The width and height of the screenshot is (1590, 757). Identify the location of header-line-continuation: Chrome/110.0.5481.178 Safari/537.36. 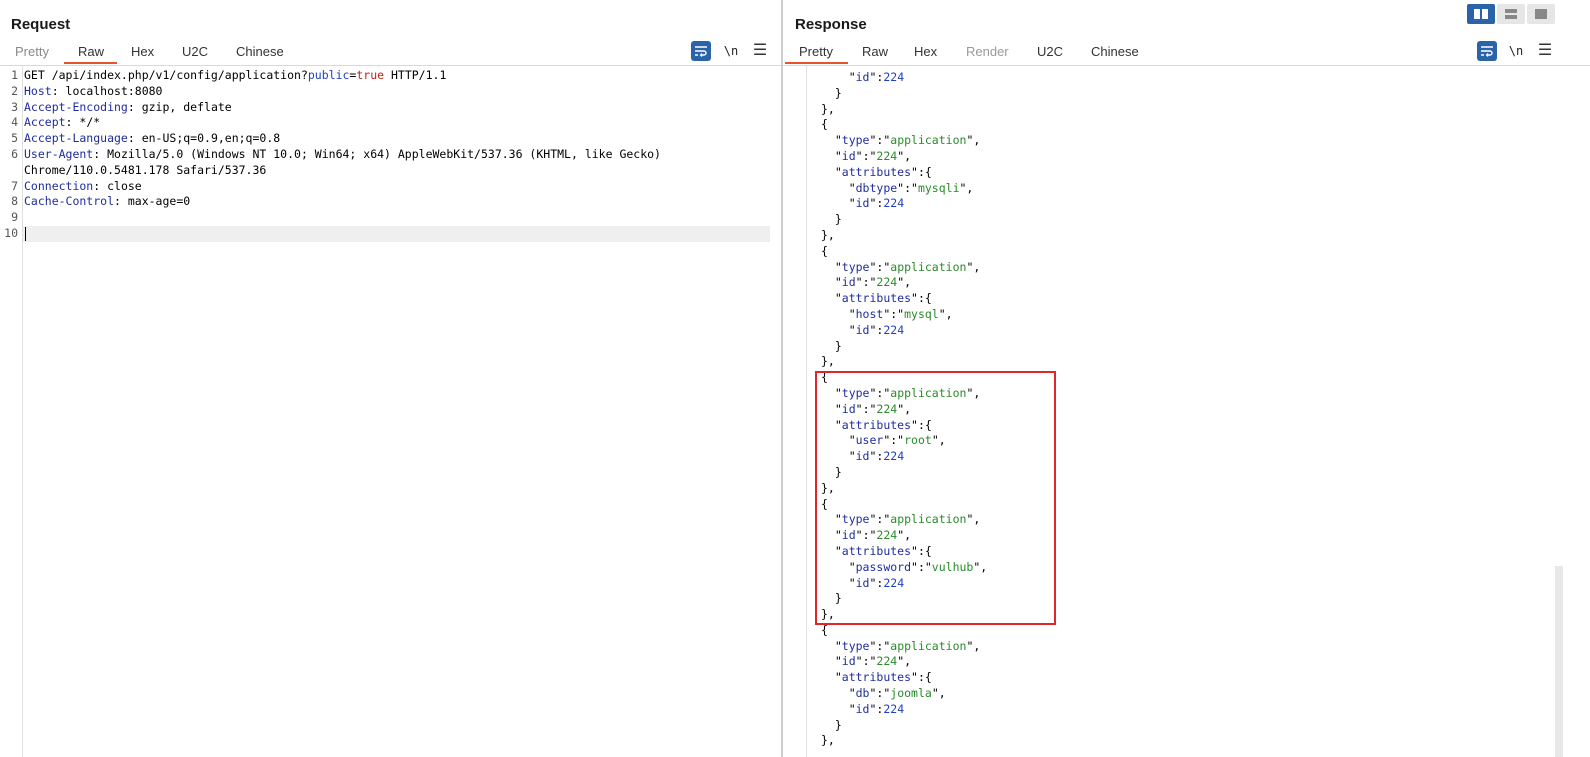
(145, 169).